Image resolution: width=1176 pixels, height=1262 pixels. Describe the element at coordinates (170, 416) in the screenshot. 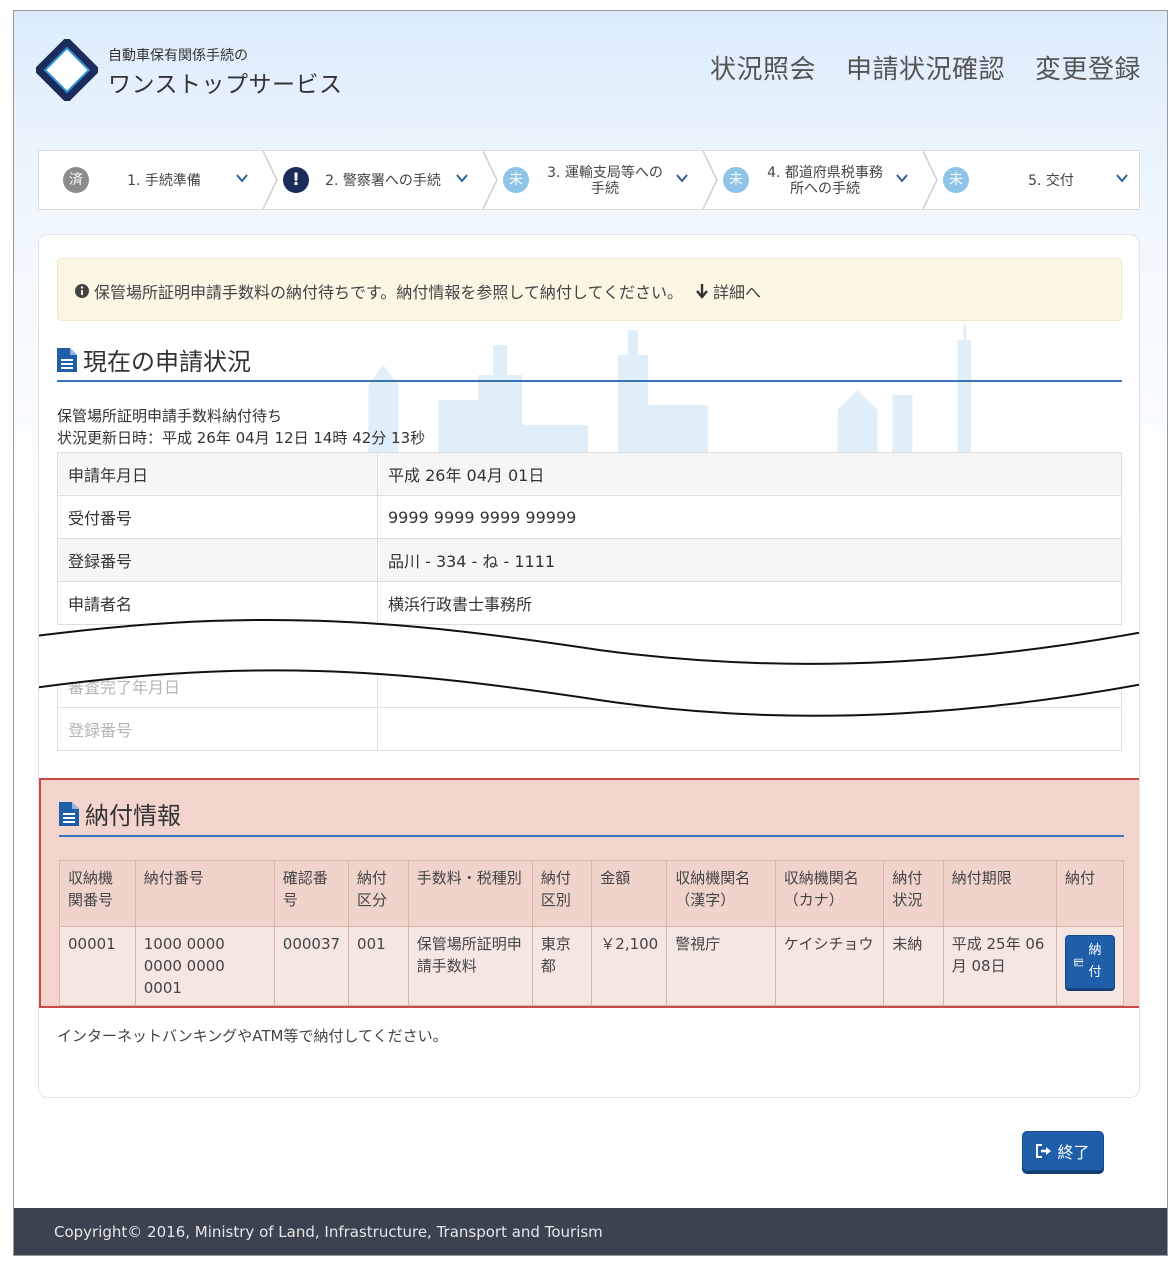

I see `status-label: 保管場所証明申請手数料納付待ち` at that location.